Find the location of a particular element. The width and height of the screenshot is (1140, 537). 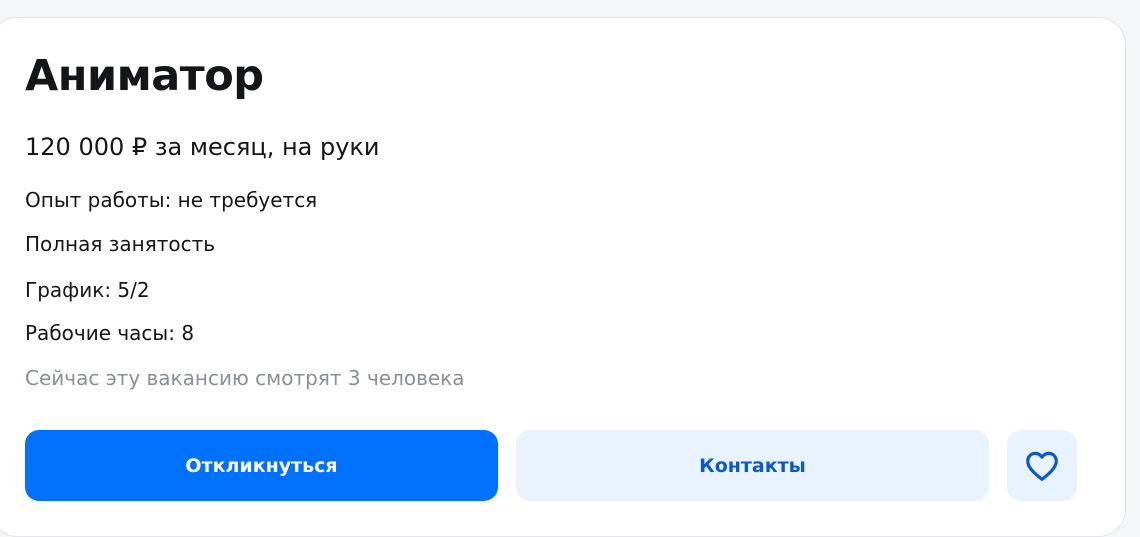

respond-button-label: Откликнуться is located at coordinates (261, 465).